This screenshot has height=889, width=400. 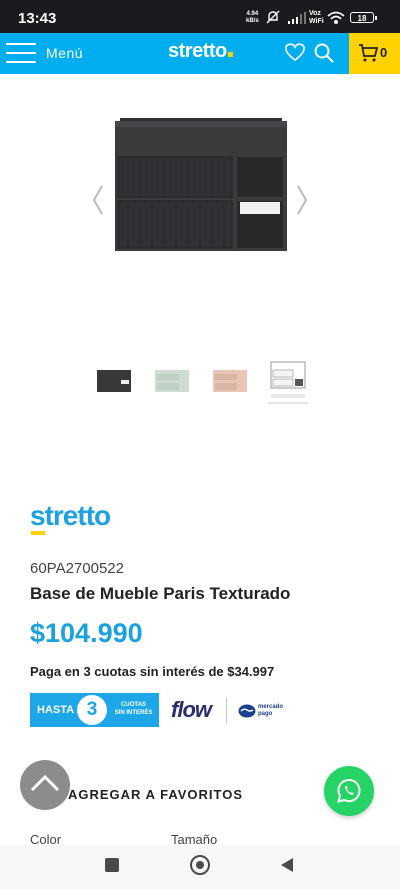 What do you see at coordinates (172, 380) in the screenshot?
I see `thumbnail-sage` at bounding box center [172, 380].